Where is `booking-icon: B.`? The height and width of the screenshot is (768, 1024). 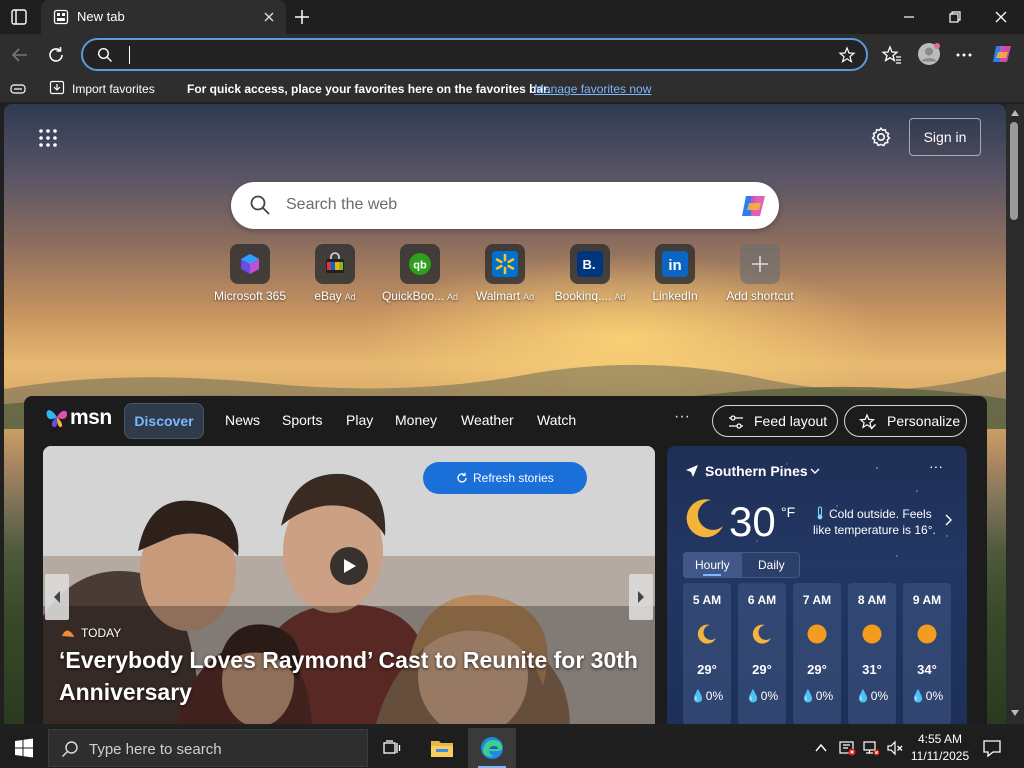
booking-icon: B. is located at coordinates (590, 264).